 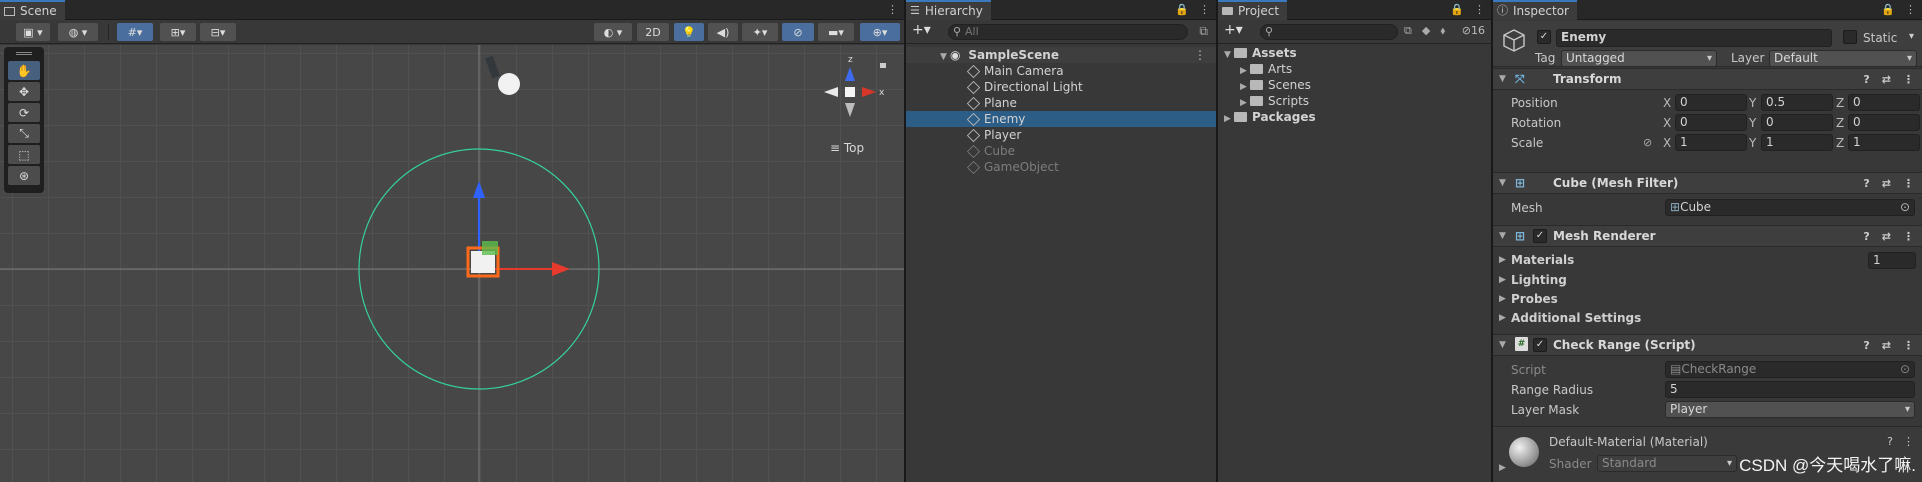 I want to click on rect-tool-icon: ⬚, so click(x=24, y=154).